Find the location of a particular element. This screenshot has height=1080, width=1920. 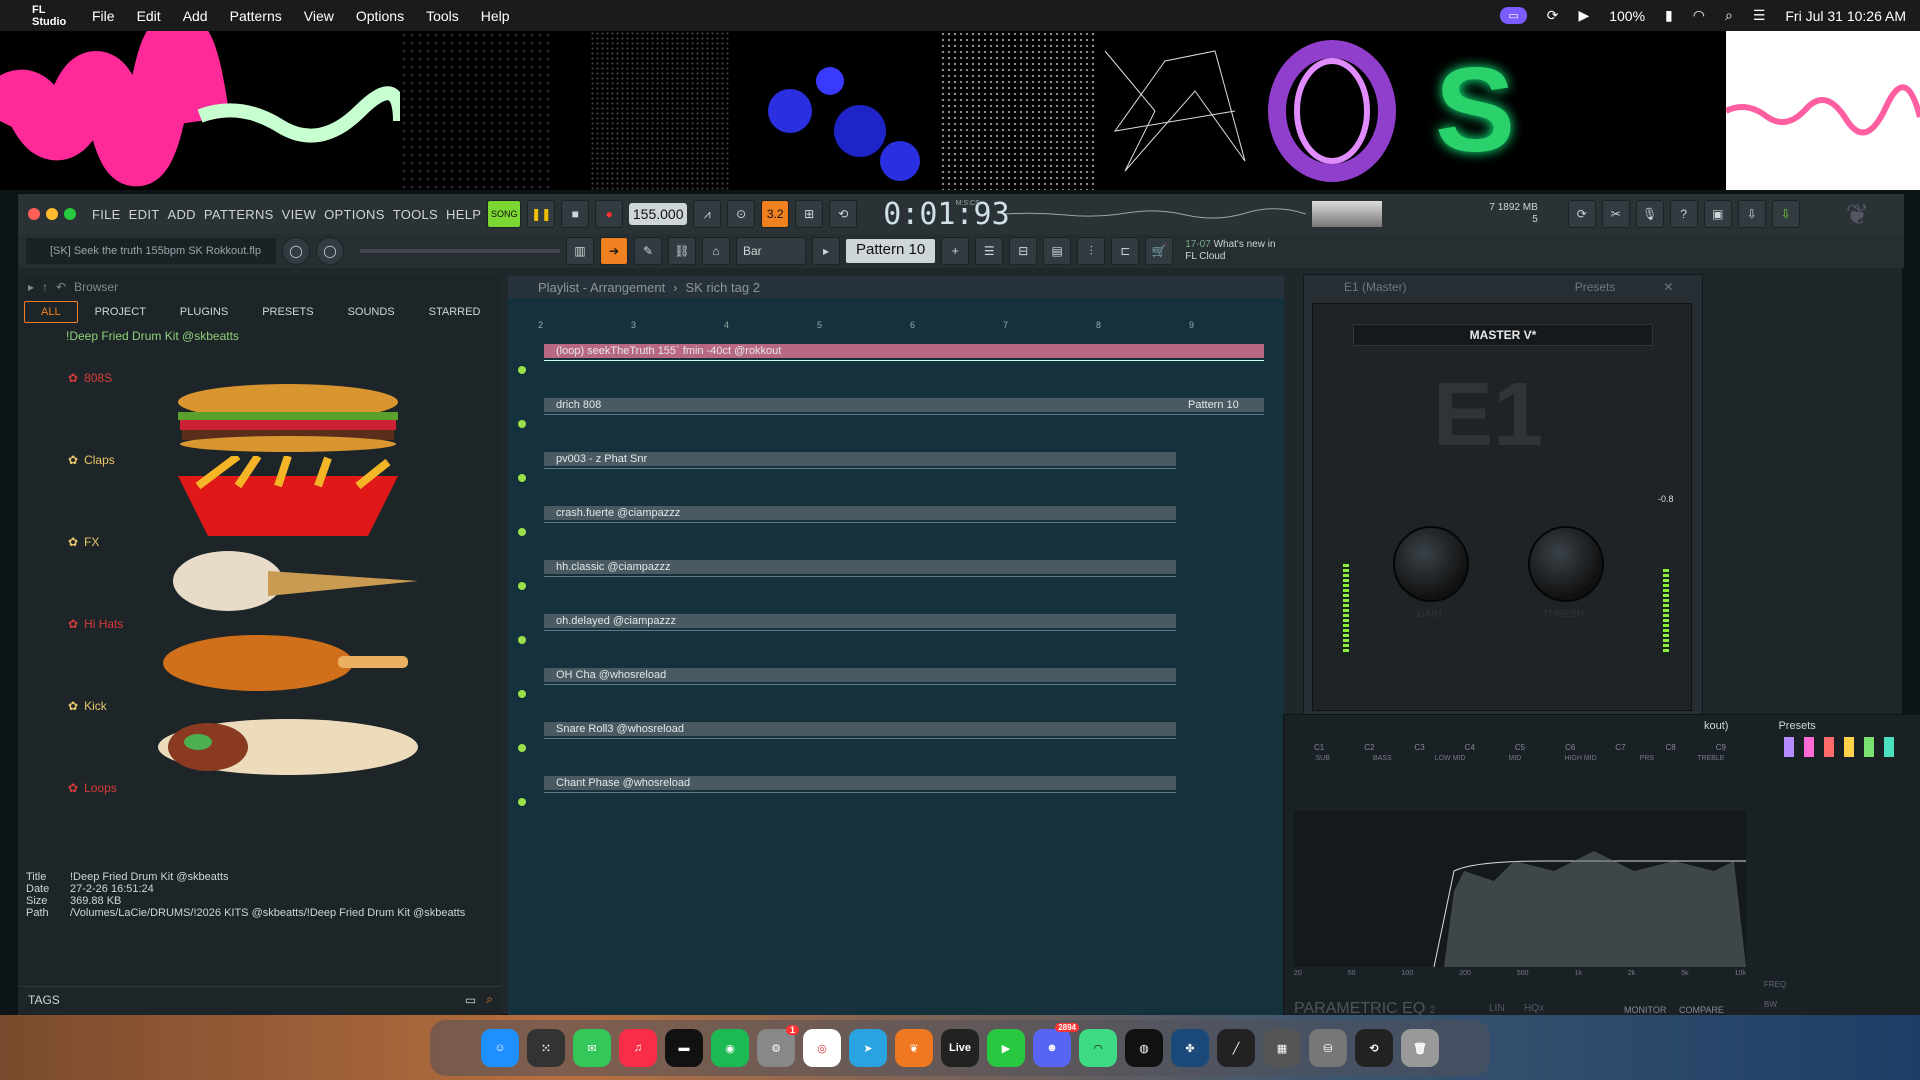

menu-patterns: Patterns is located at coordinates (256, 16).